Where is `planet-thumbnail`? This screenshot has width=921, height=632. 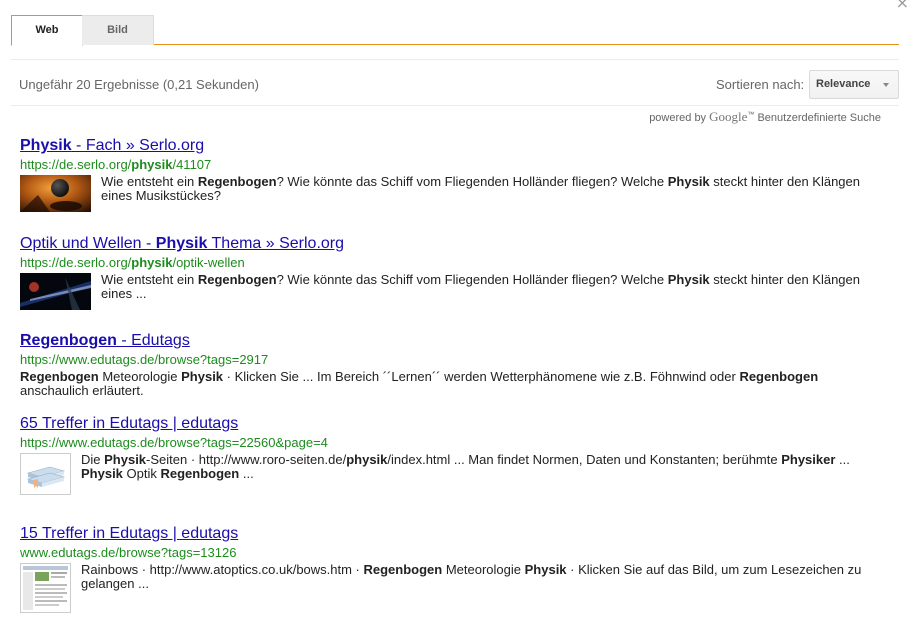 planet-thumbnail is located at coordinates (55, 196).